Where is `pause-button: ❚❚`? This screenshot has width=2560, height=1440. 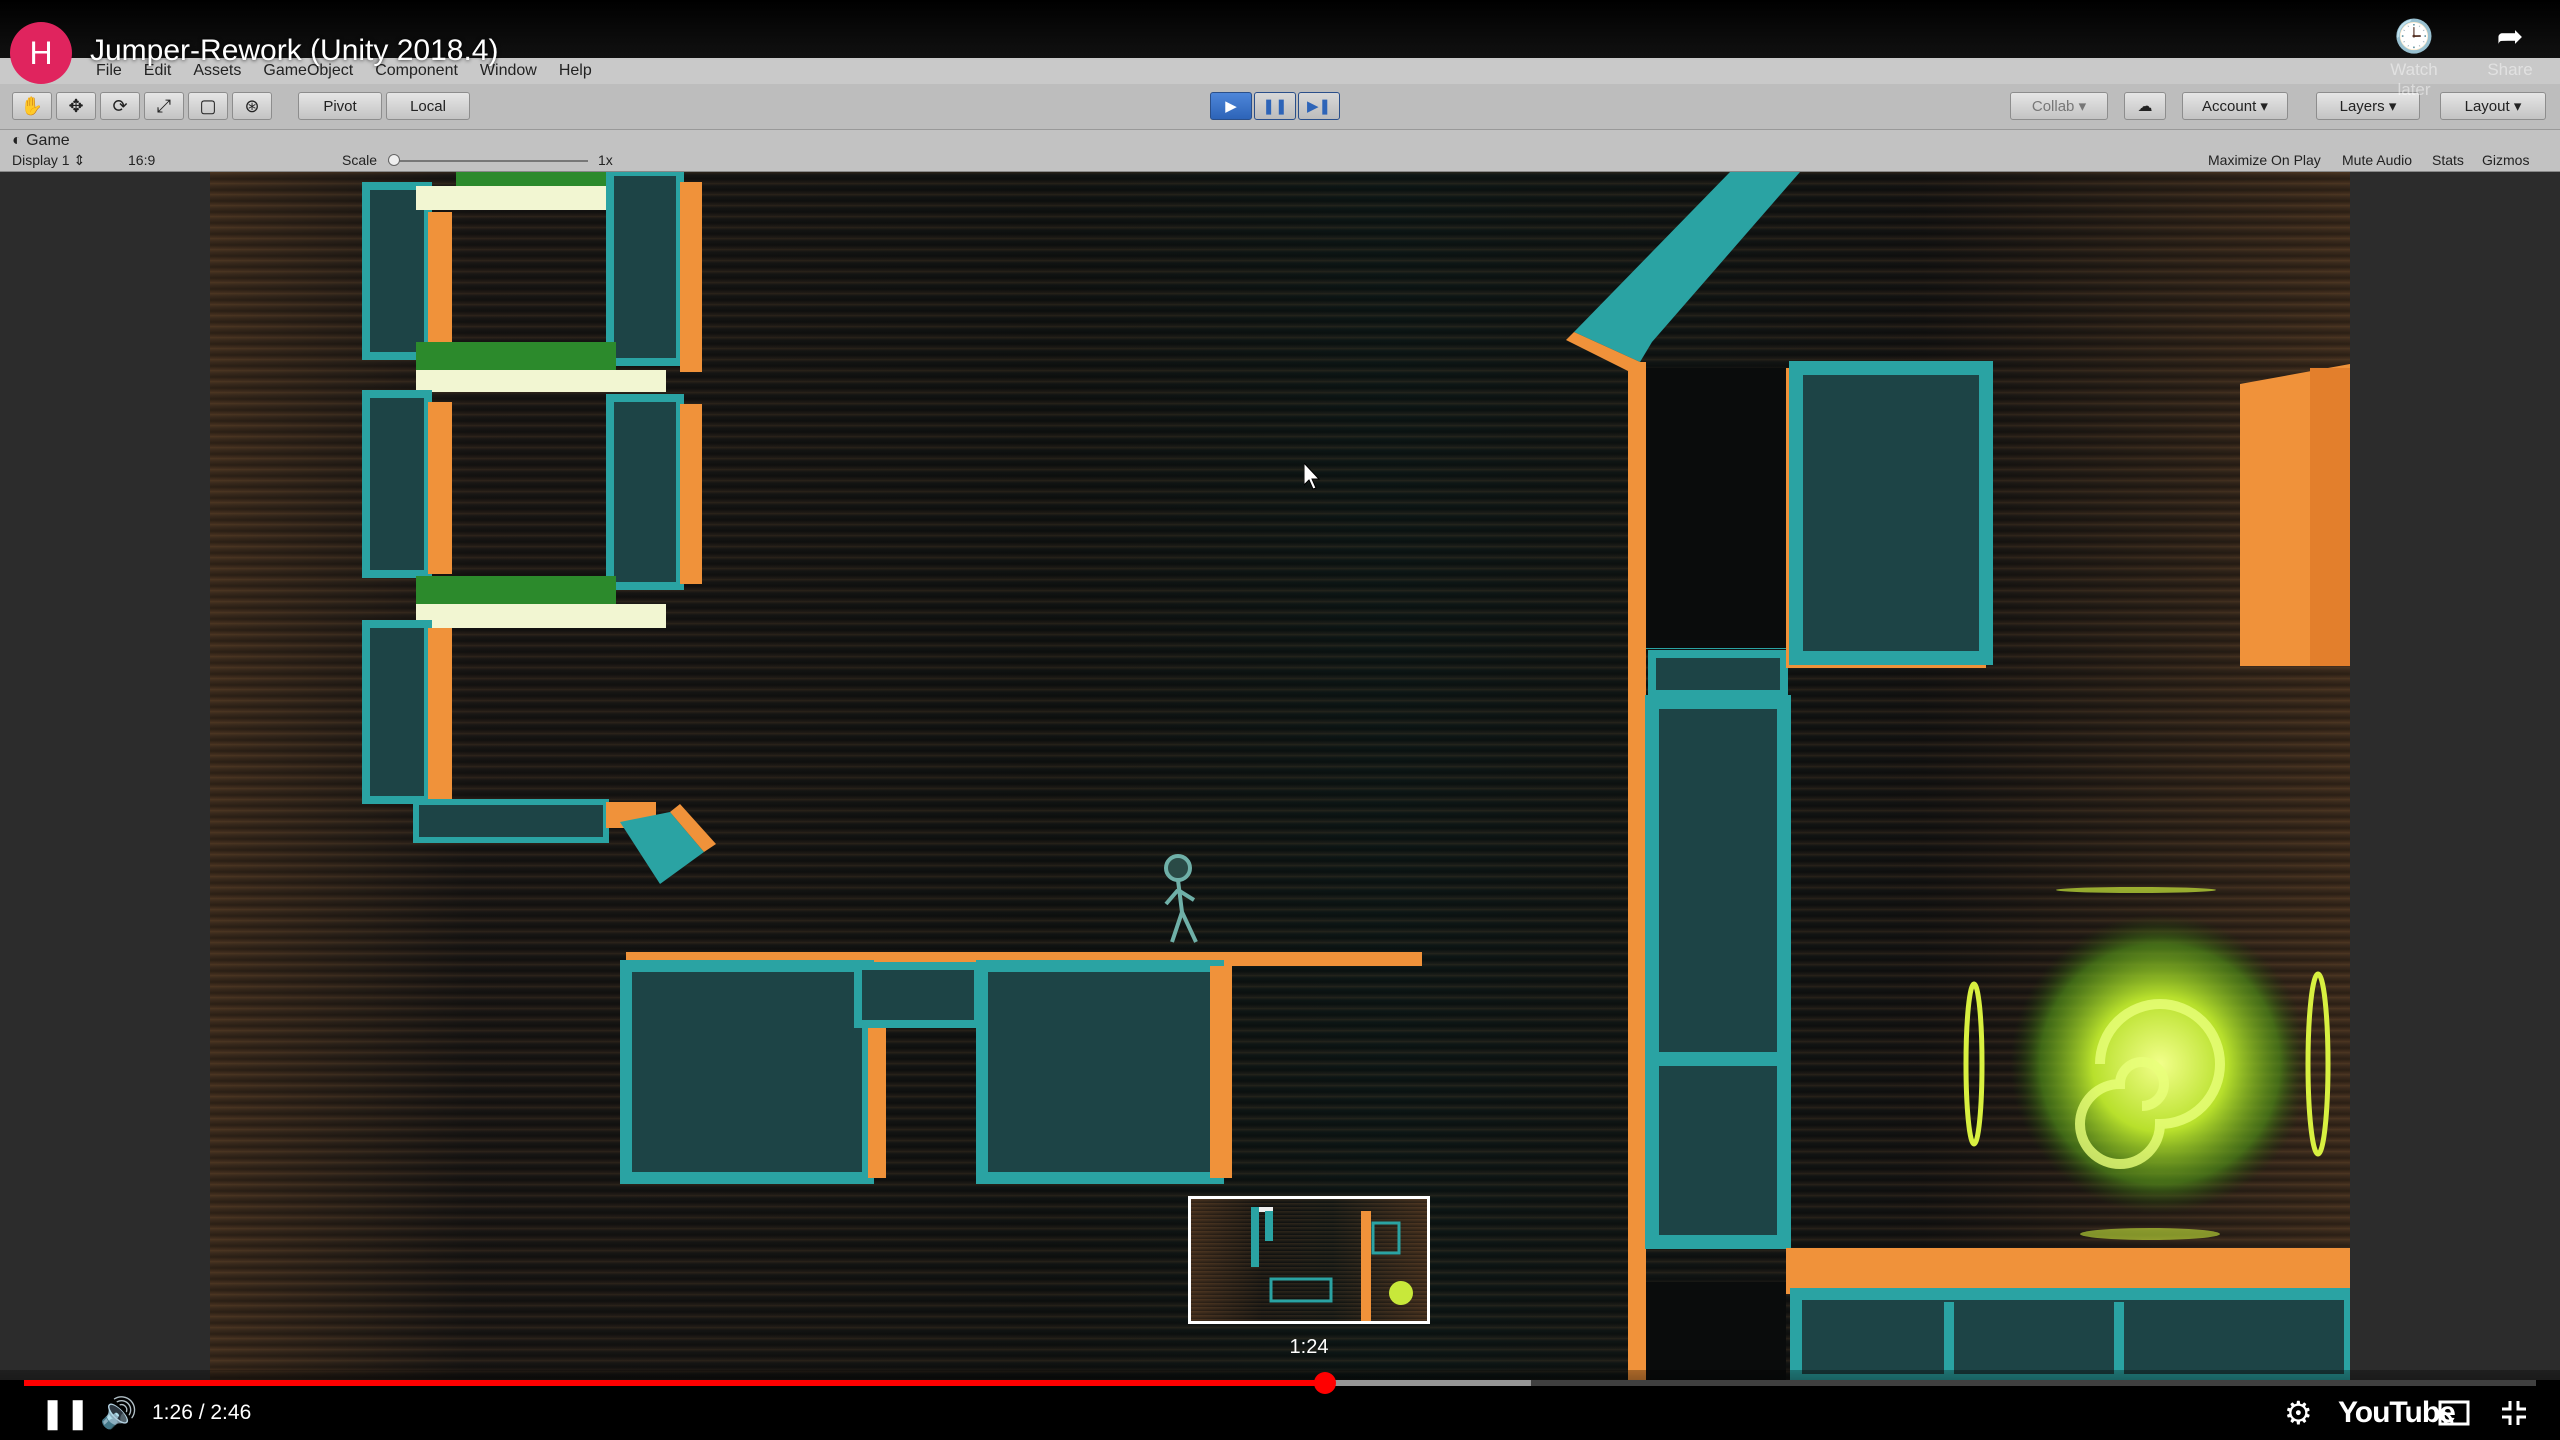 pause-button: ❚❚ is located at coordinates (1275, 106).